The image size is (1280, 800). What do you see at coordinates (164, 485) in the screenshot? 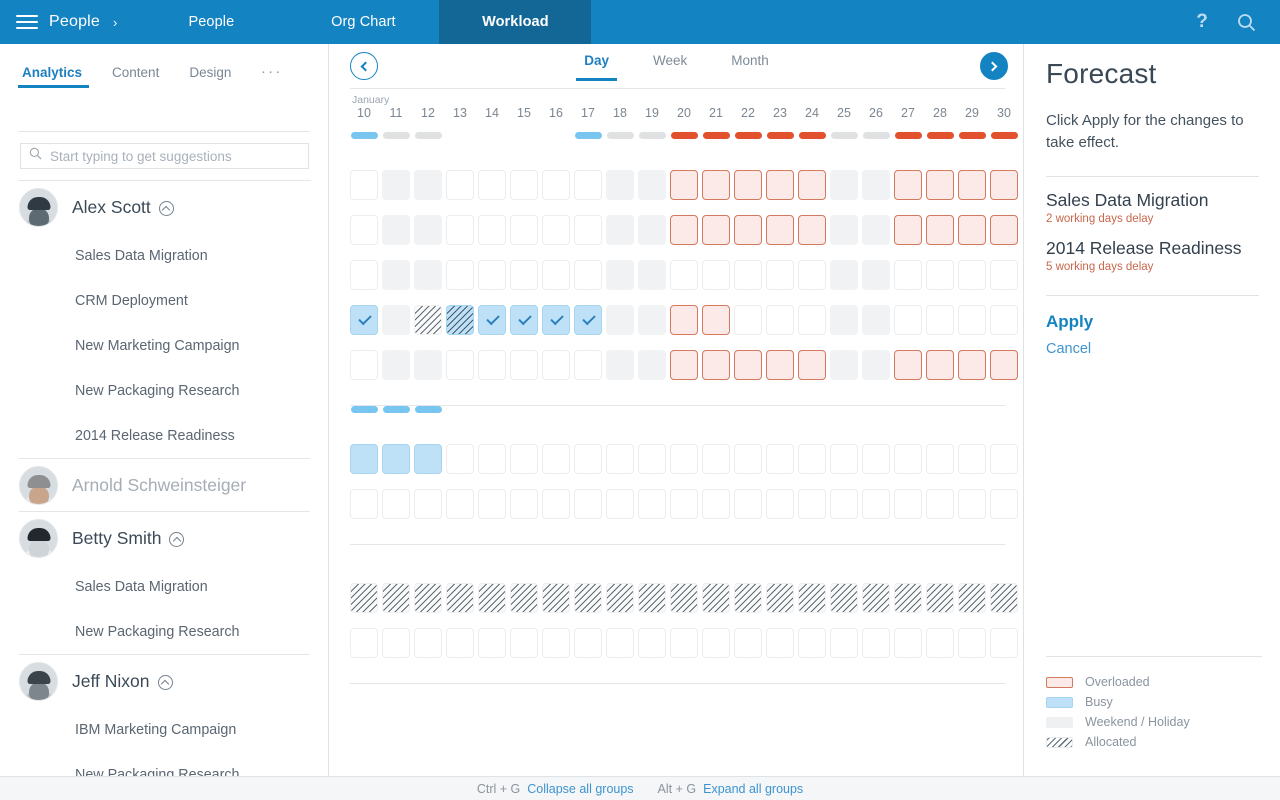
I see `person-row-arnold-schweinsteiger: Arnold Schweinsteiger` at bounding box center [164, 485].